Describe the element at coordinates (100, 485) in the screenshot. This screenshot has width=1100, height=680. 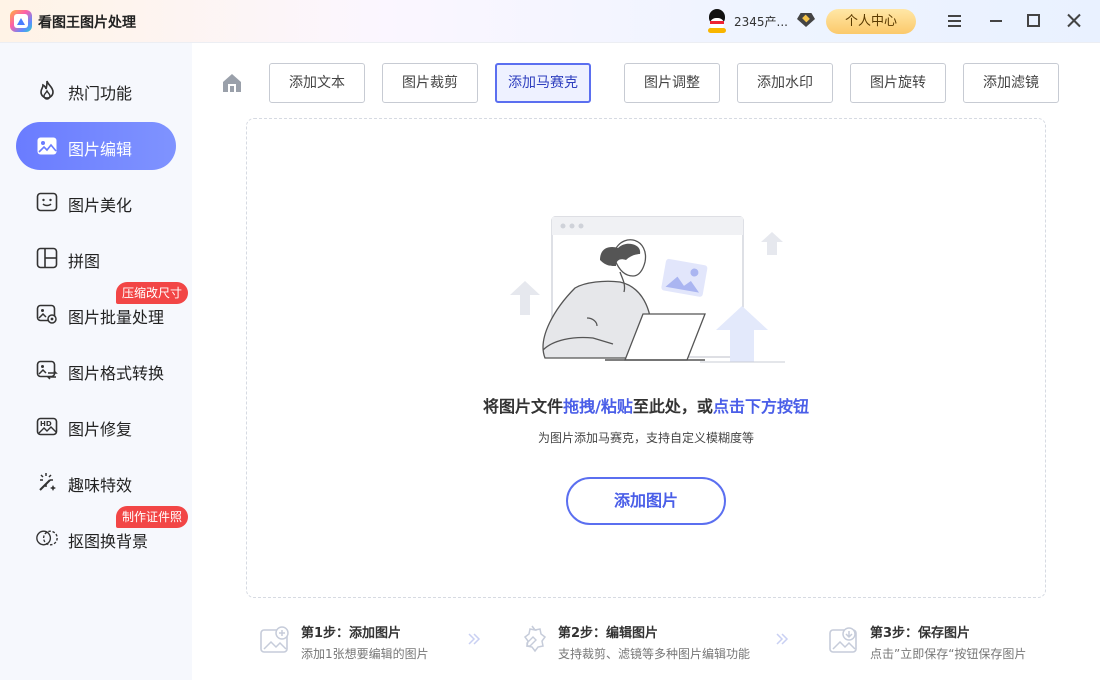
I see `sidebar-item-label: 趣味特效` at that location.